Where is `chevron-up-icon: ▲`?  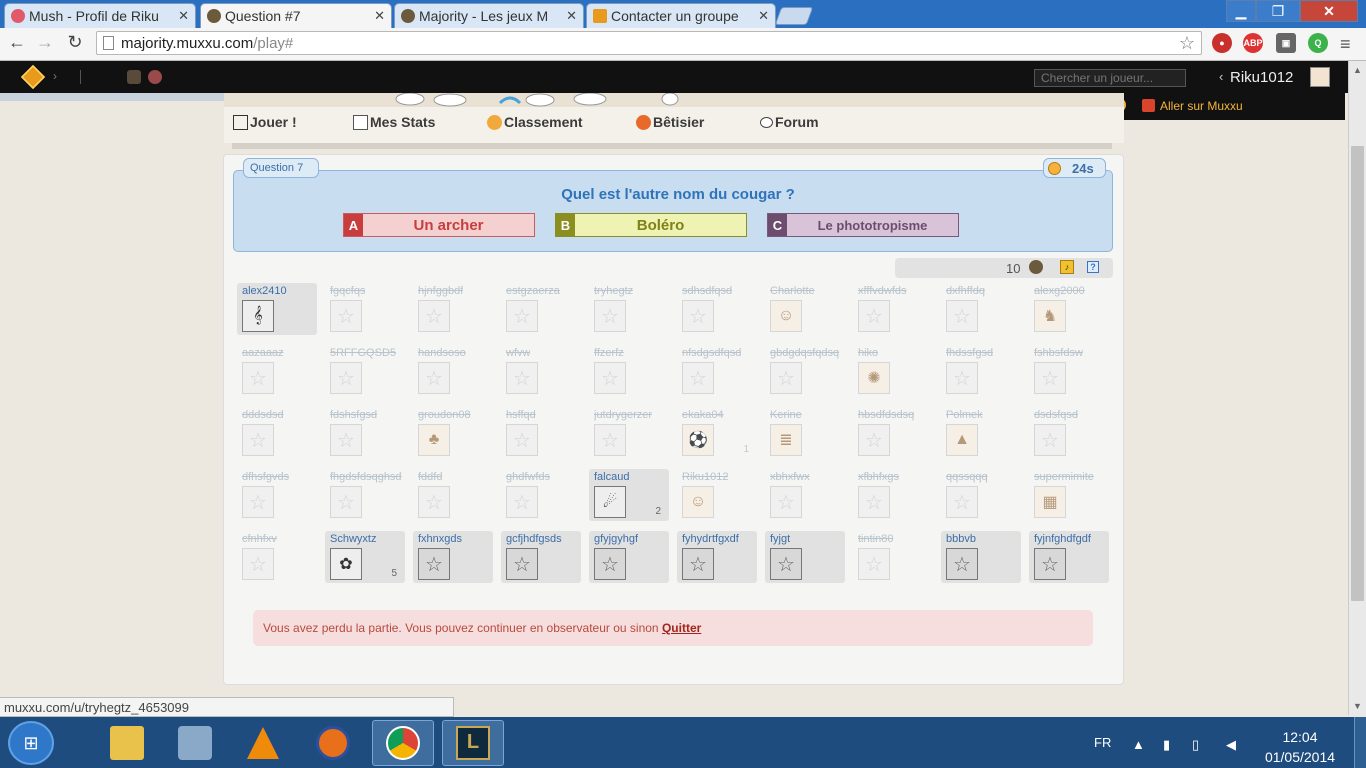
chevron-up-icon: ▲ is located at coordinates (1139, 744).